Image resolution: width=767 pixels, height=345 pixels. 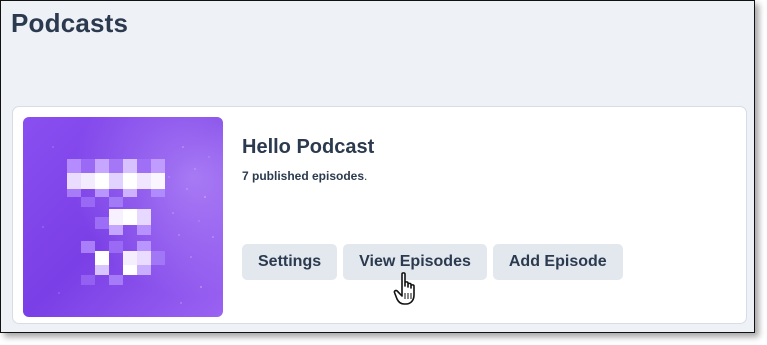 I want to click on podcast-title: Hello Podcast, so click(x=308, y=147).